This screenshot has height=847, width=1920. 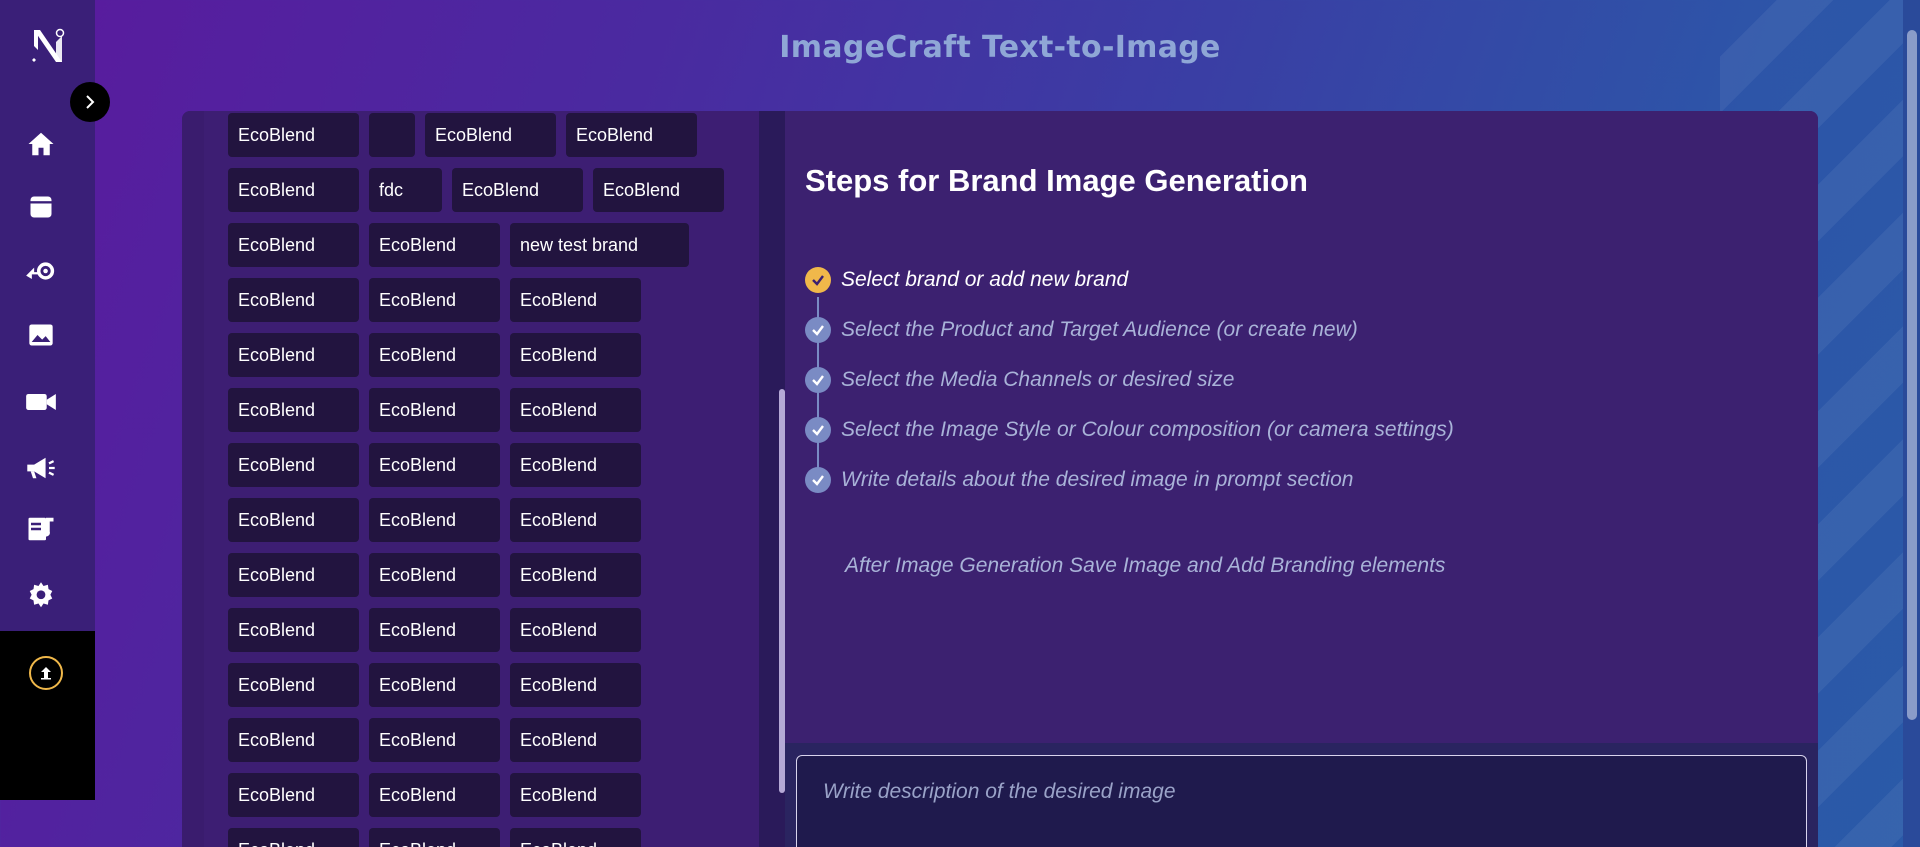 I want to click on sidebar-item-images, so click(x=41, y=335).